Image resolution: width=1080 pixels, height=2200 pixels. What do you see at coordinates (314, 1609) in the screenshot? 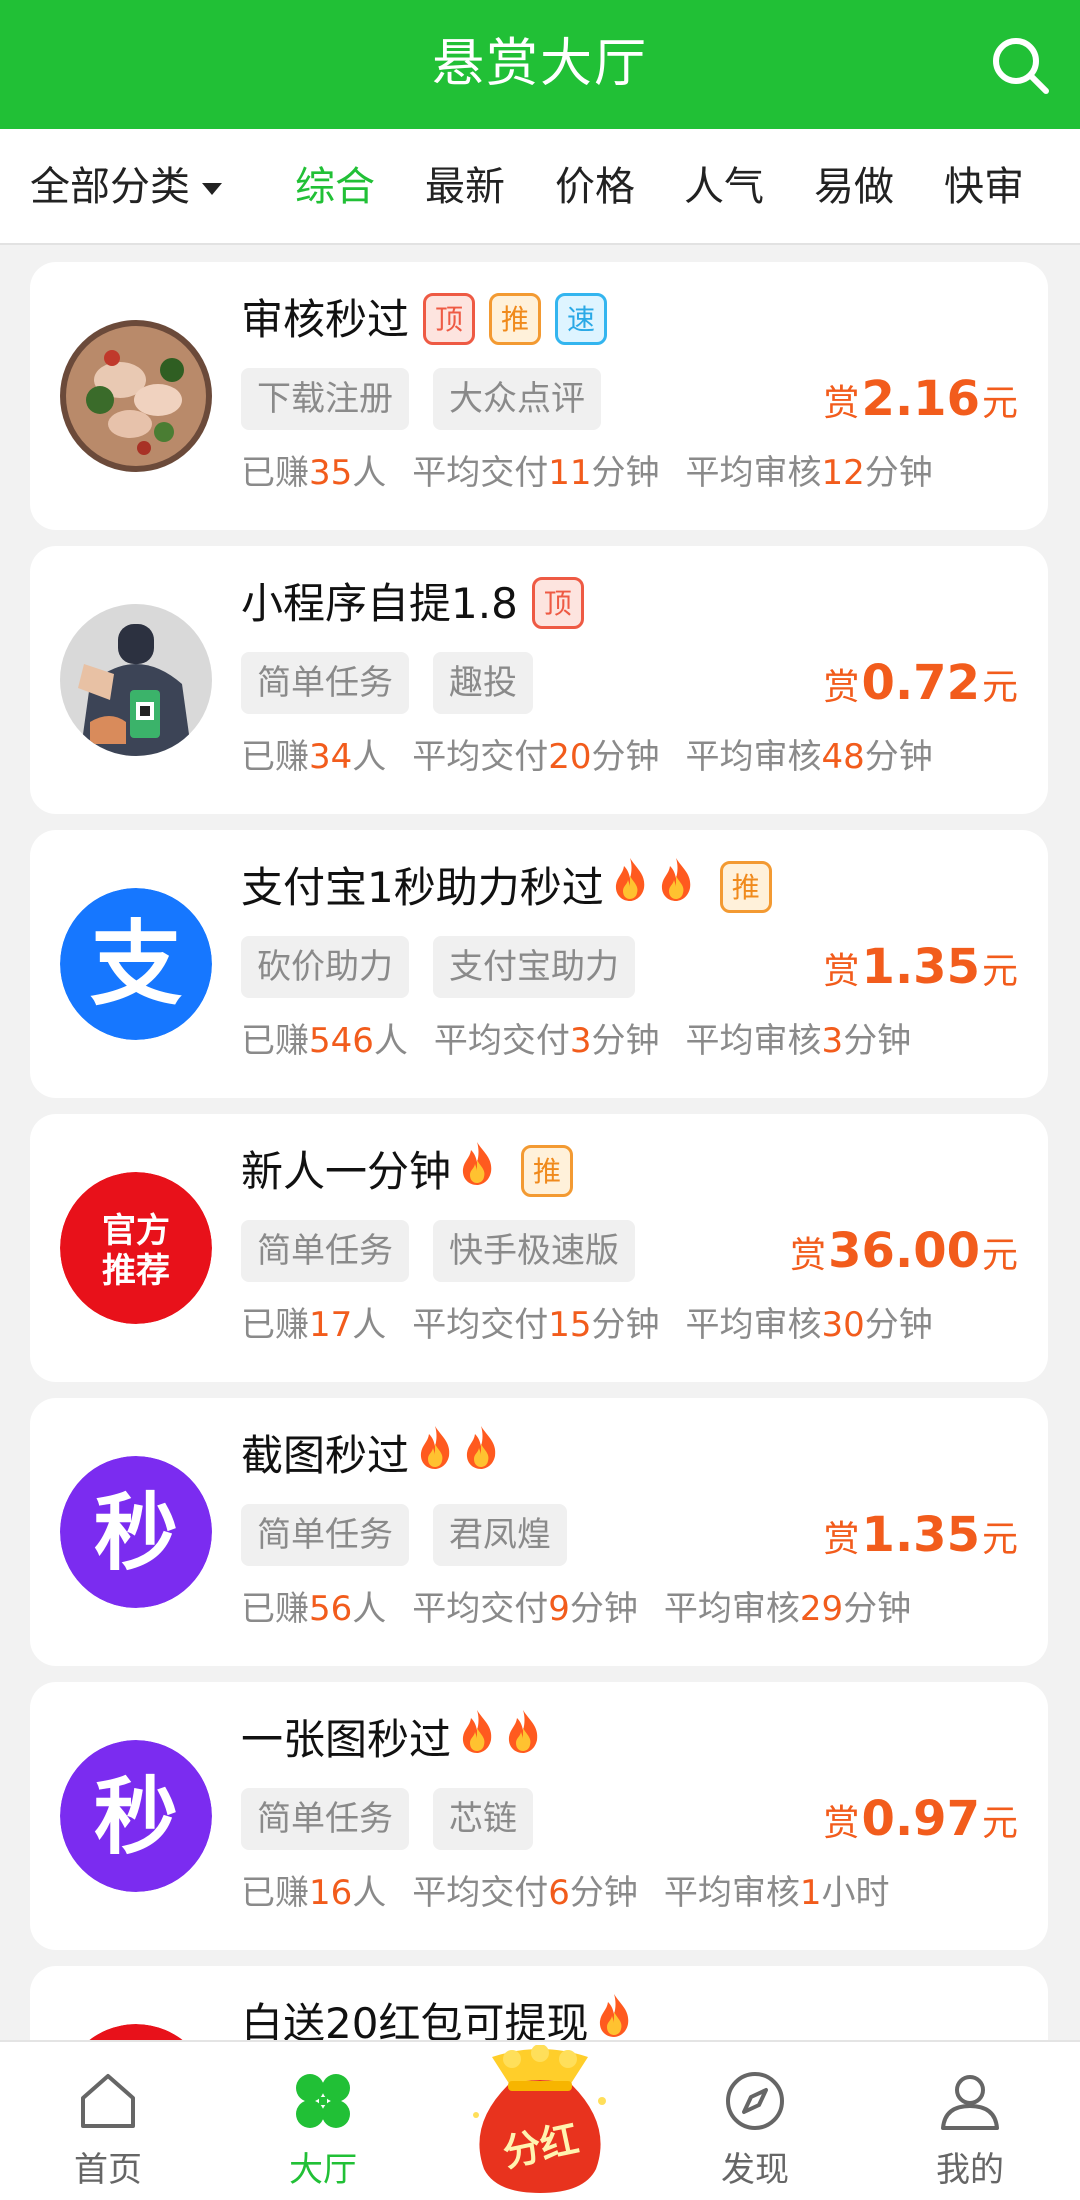
I see `stat-earned: 已赚56人` at bounding box center [314, 1609].